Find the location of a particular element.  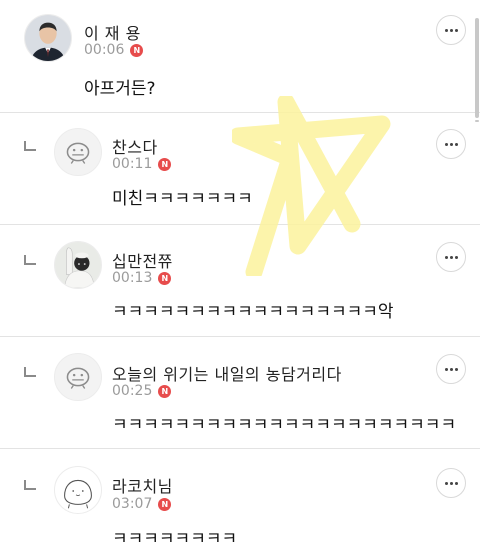

comment-meta: 00:25 N is located at coordinates (142, 391).